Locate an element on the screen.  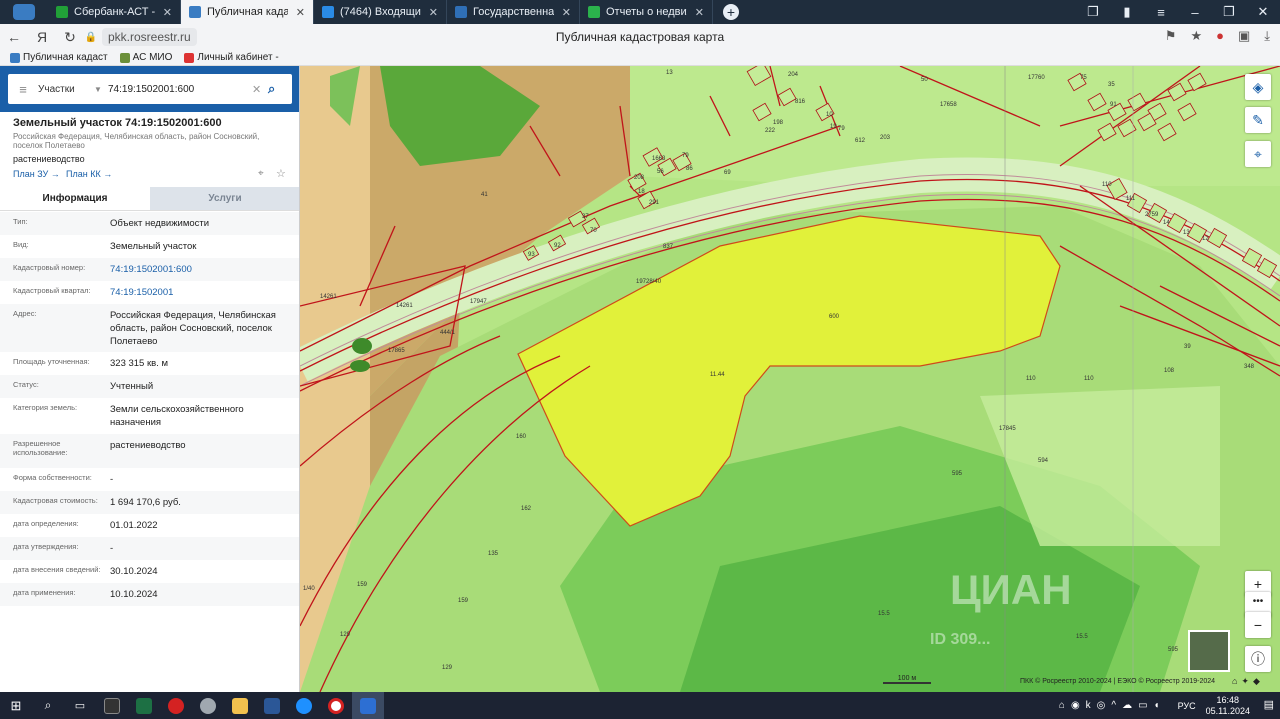
app-red-icon is located at coordinates (176, 705).